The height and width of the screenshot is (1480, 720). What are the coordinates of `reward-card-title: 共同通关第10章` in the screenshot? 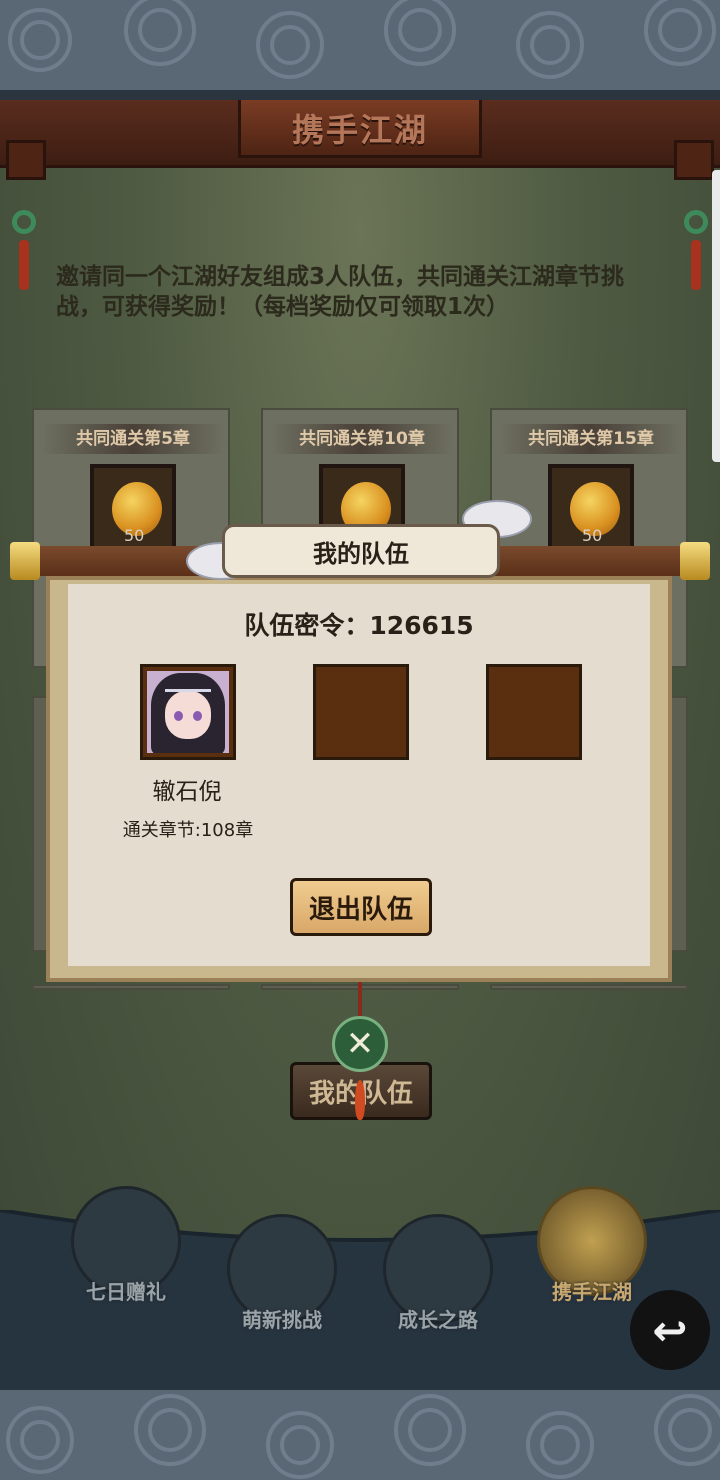 It's located at (362, 439).